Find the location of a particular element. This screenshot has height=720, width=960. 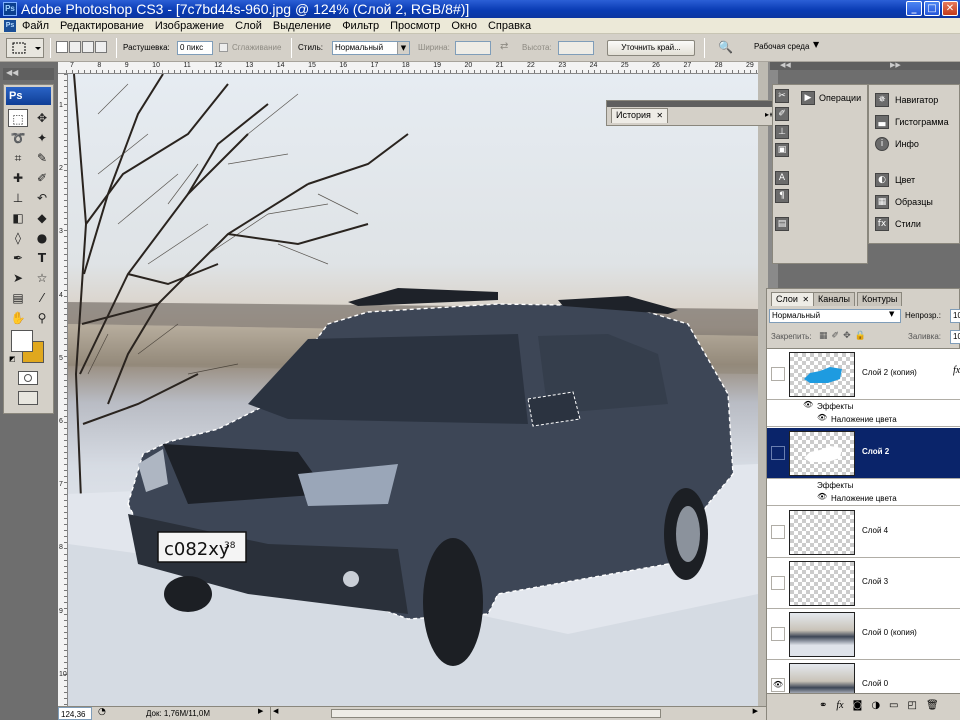

lock-pixels-icon: ✐ is located at coordinates (836, 336).